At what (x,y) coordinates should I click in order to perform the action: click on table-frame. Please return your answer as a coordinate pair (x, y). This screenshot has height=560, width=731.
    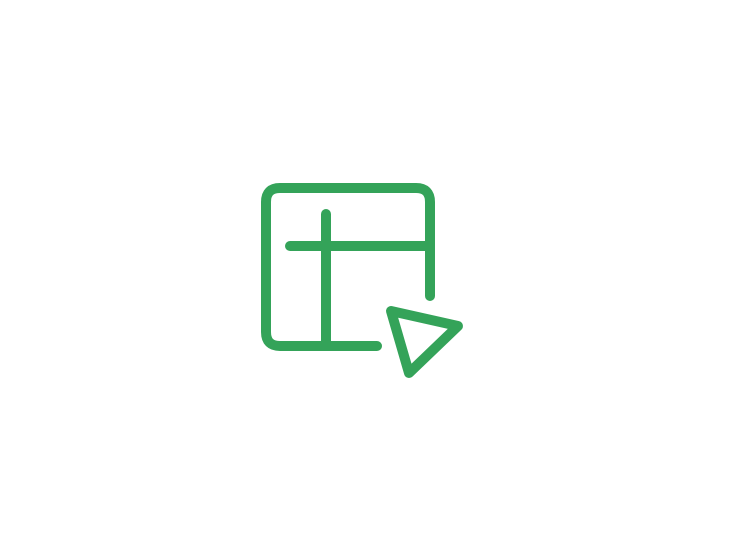
    Looking at the image, I should click on (348, 267).